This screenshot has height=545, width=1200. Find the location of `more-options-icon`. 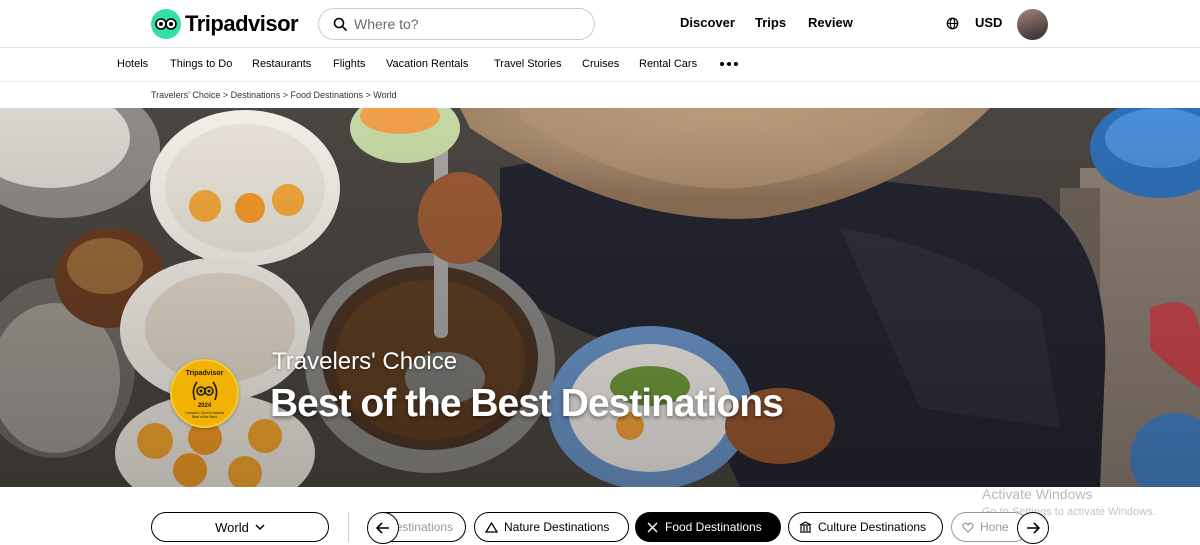

more-options-icon is located at coordinates (729, 64).